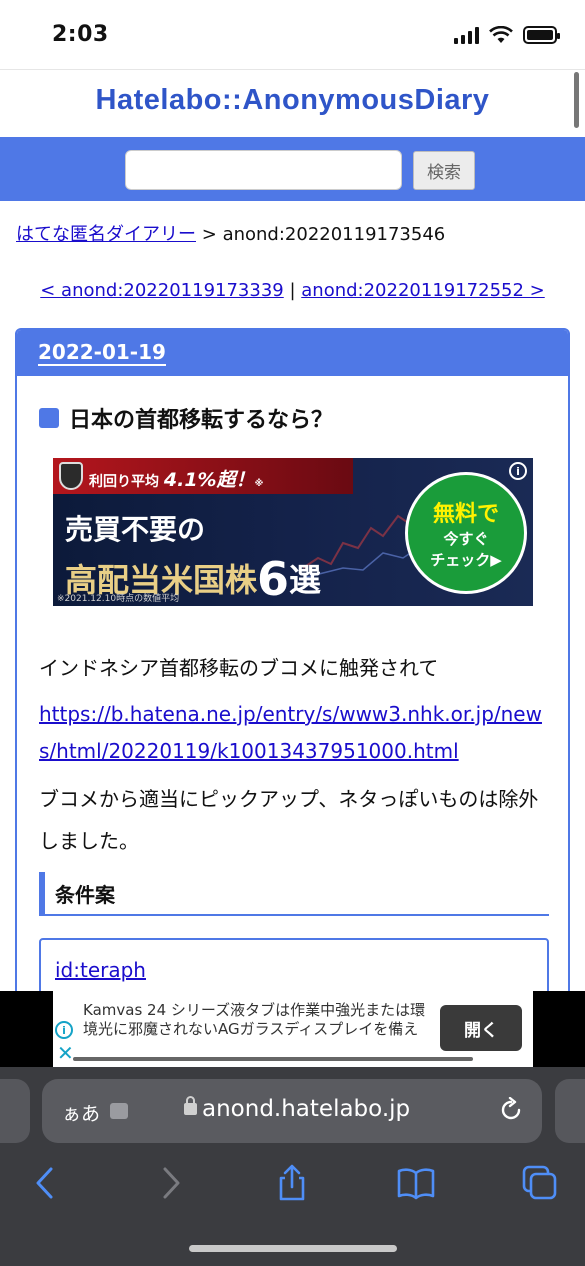 The image size is (585, 1266). Describe the element at coordinates (209, 480) in the screenshot. I see `ad-top-value: 4.1%超！` at that location.